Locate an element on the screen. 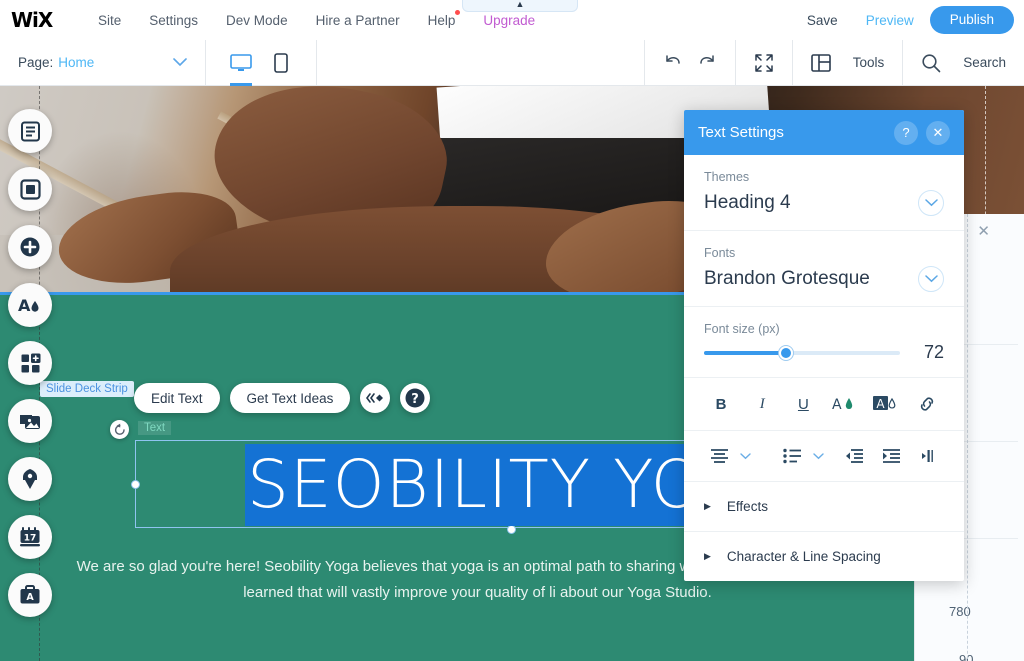 The height and width of the screenshot is (661, 1024). divider is located at coordinates (316, 62).